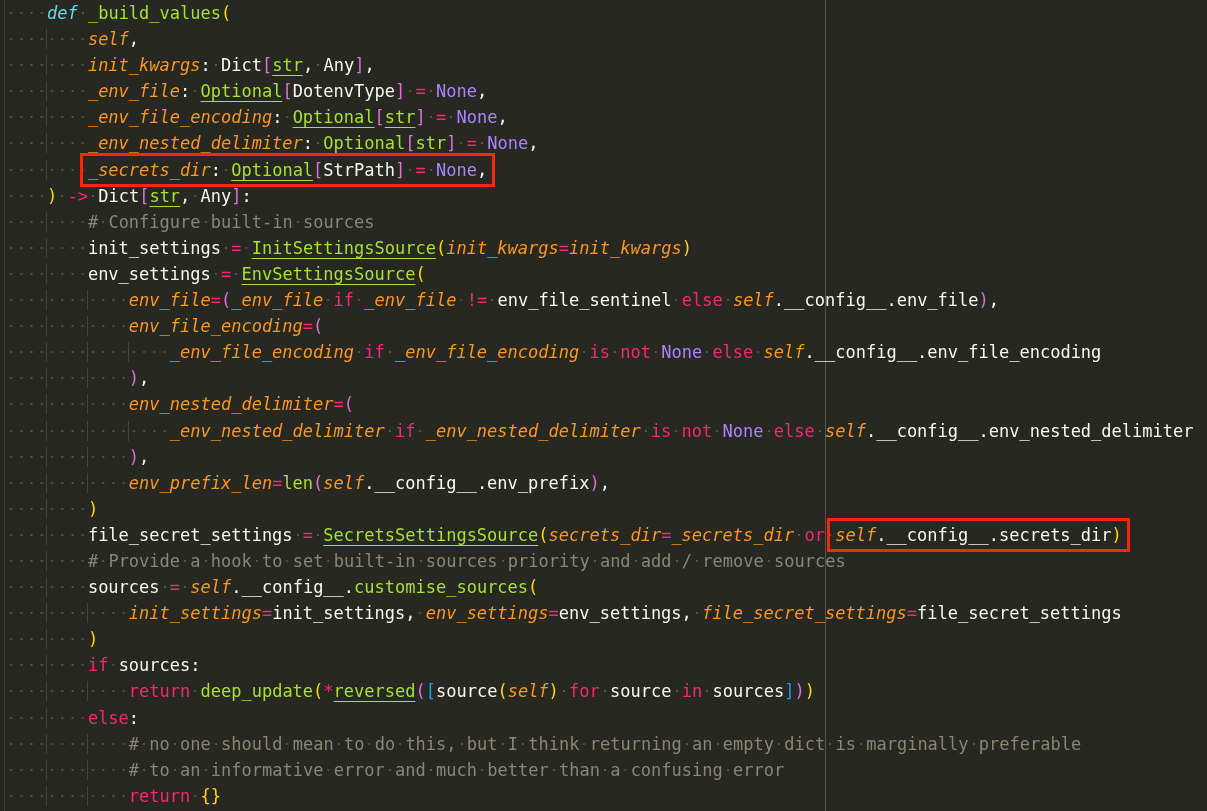 The height and width of the screenshot is (811, 1207). I want to click on code-line: # Configure built-in sources, so click(606, 221).